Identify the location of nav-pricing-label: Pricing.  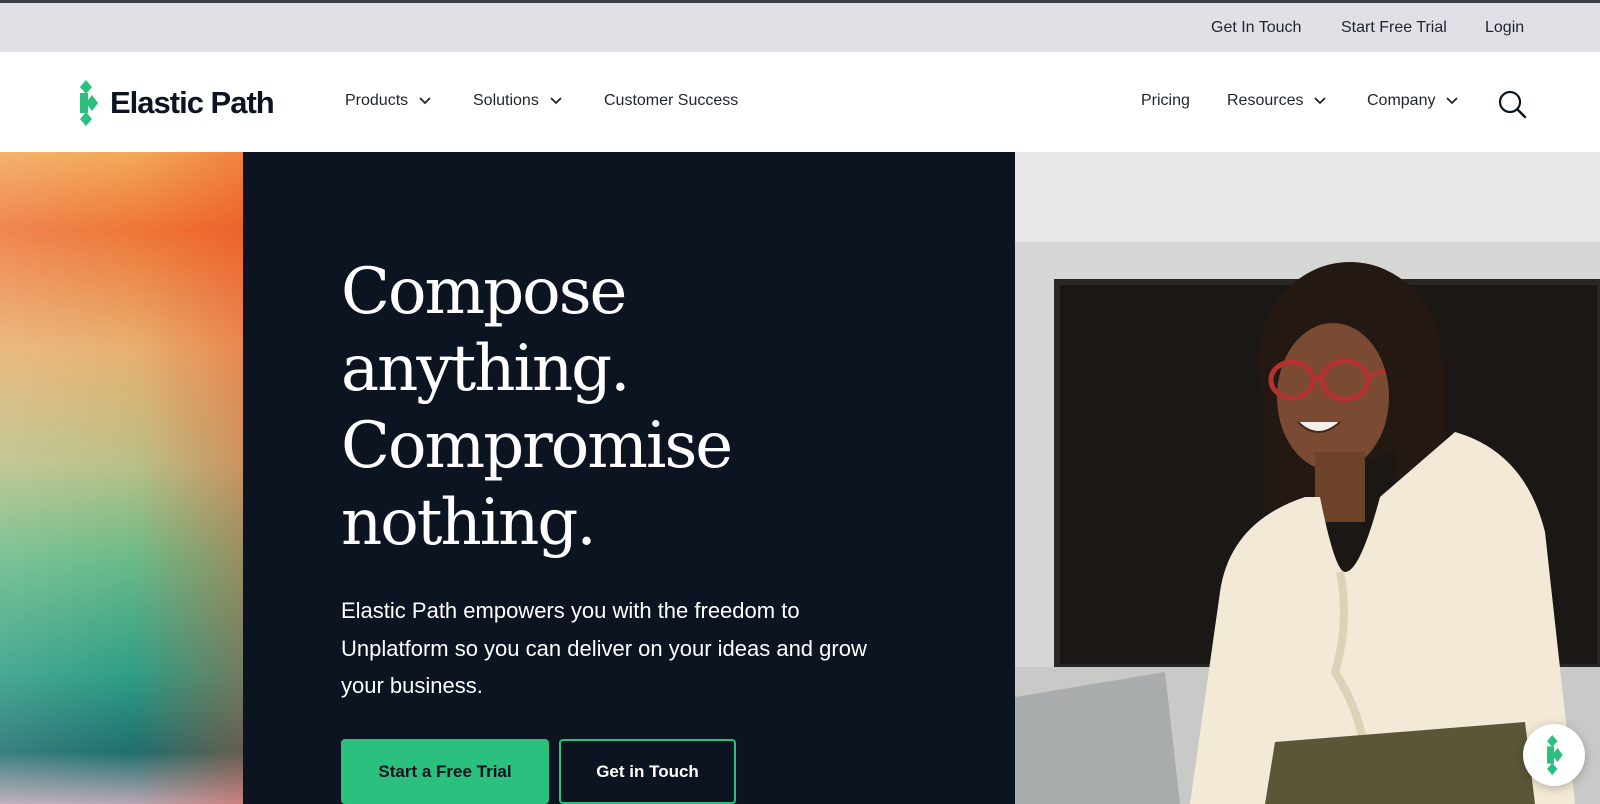
(1165, 100).